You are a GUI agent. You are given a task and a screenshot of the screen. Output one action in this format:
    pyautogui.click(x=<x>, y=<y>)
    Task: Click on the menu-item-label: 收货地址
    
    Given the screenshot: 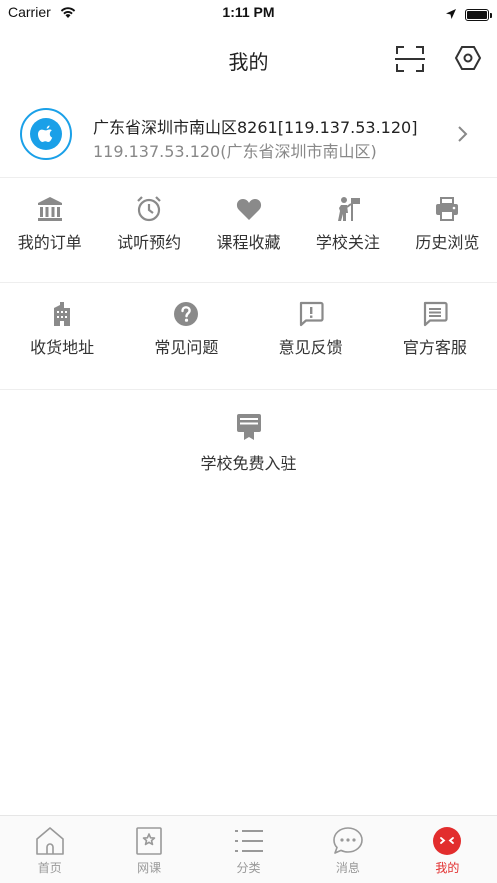 What is the action you would take?
    pyautogui.click(x=62, y=347)
    